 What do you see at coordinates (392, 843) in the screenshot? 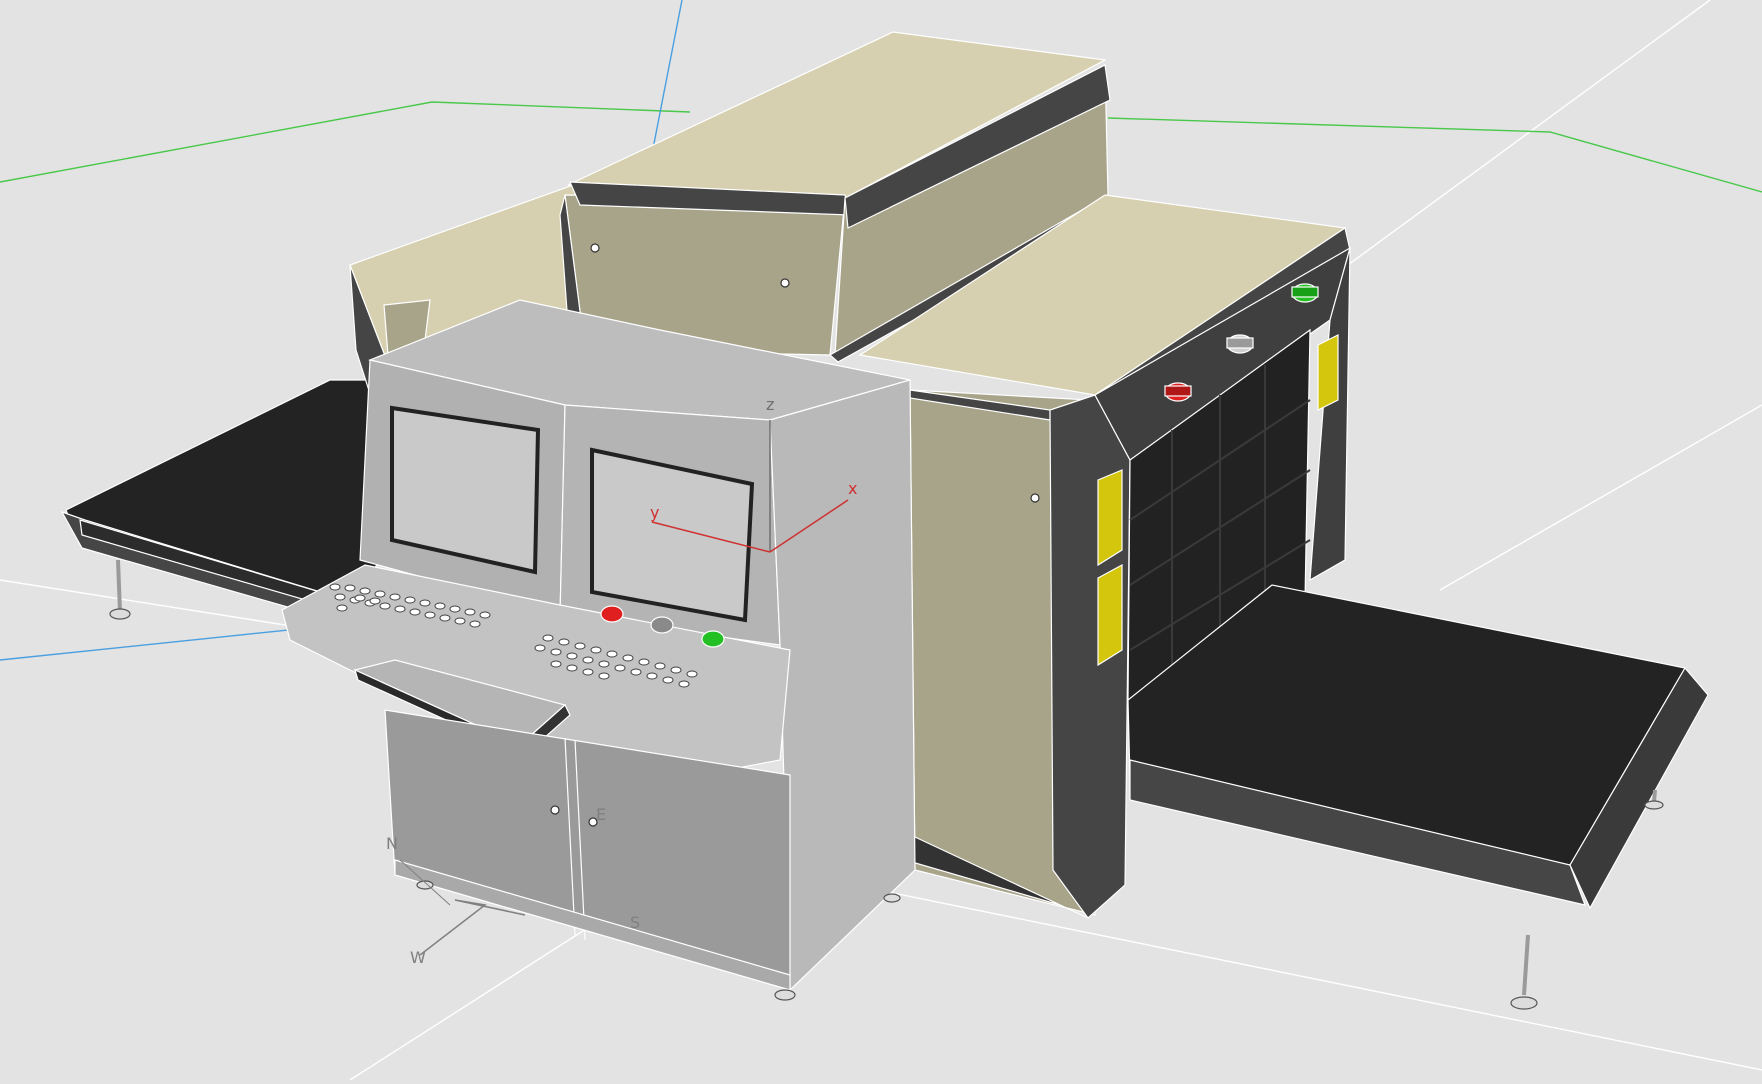
I see `compass-north: N` at bounding box center [392, 843].